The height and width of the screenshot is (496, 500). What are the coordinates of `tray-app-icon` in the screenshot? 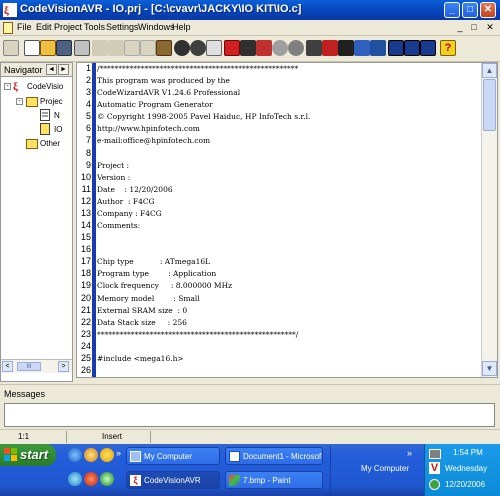 It's located at (434, 484).